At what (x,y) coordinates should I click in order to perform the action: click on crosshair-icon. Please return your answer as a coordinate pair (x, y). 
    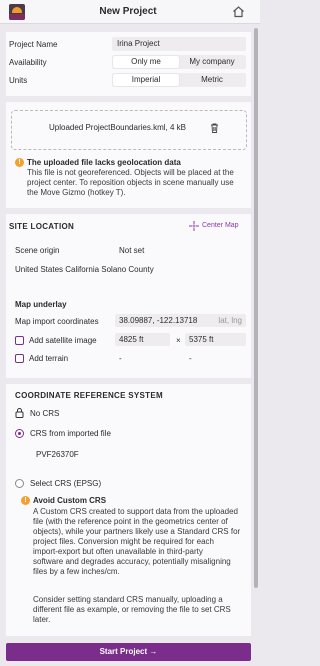
    Looking at the image, I should click on (194, 226).